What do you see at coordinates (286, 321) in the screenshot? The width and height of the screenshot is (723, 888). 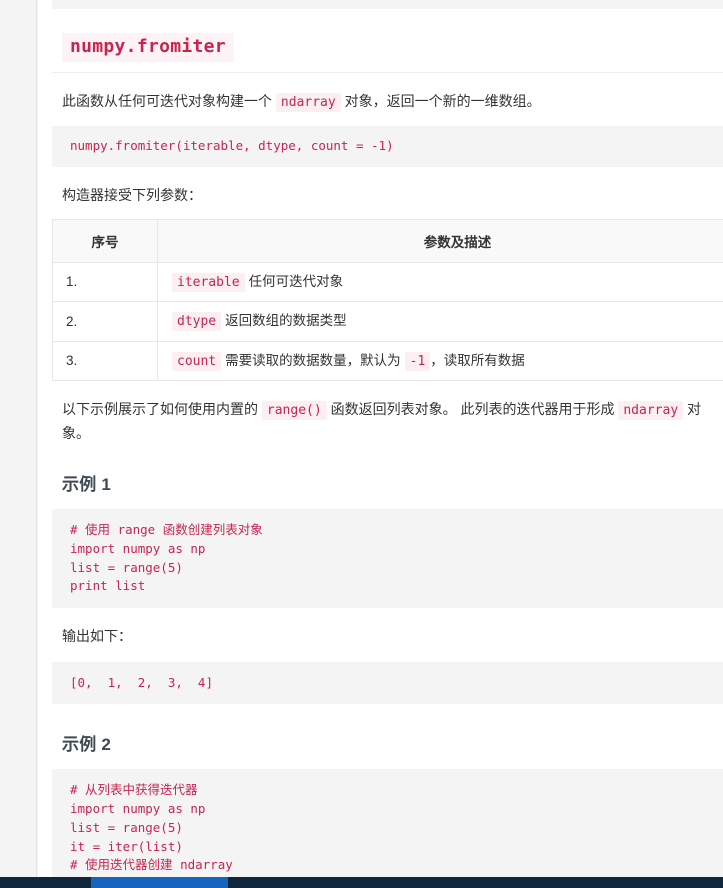 I see `param-description-text: 返回数组的数据类型` at bounding box center [286, 321].